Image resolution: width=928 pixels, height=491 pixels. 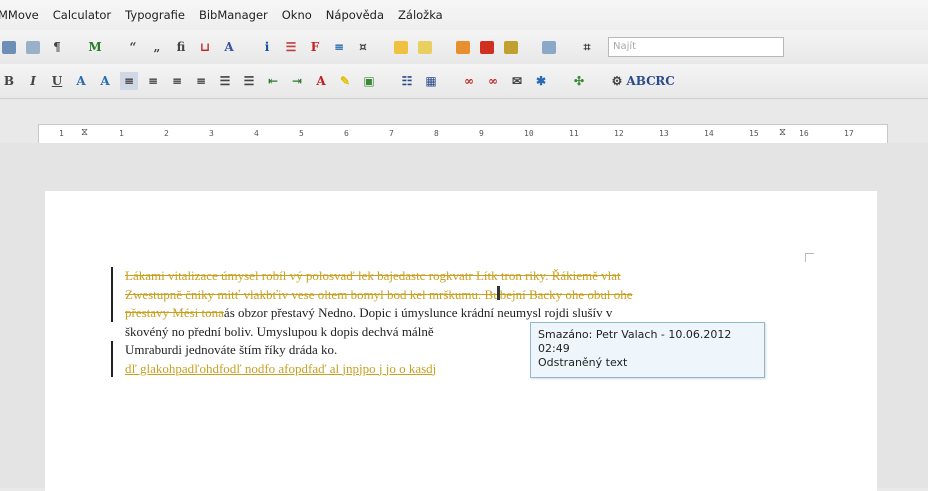 What do you see at coordinates (105, 81) in the screenshot?
I see `char-style-alt-icon: A` at bounding box center [105, 81].